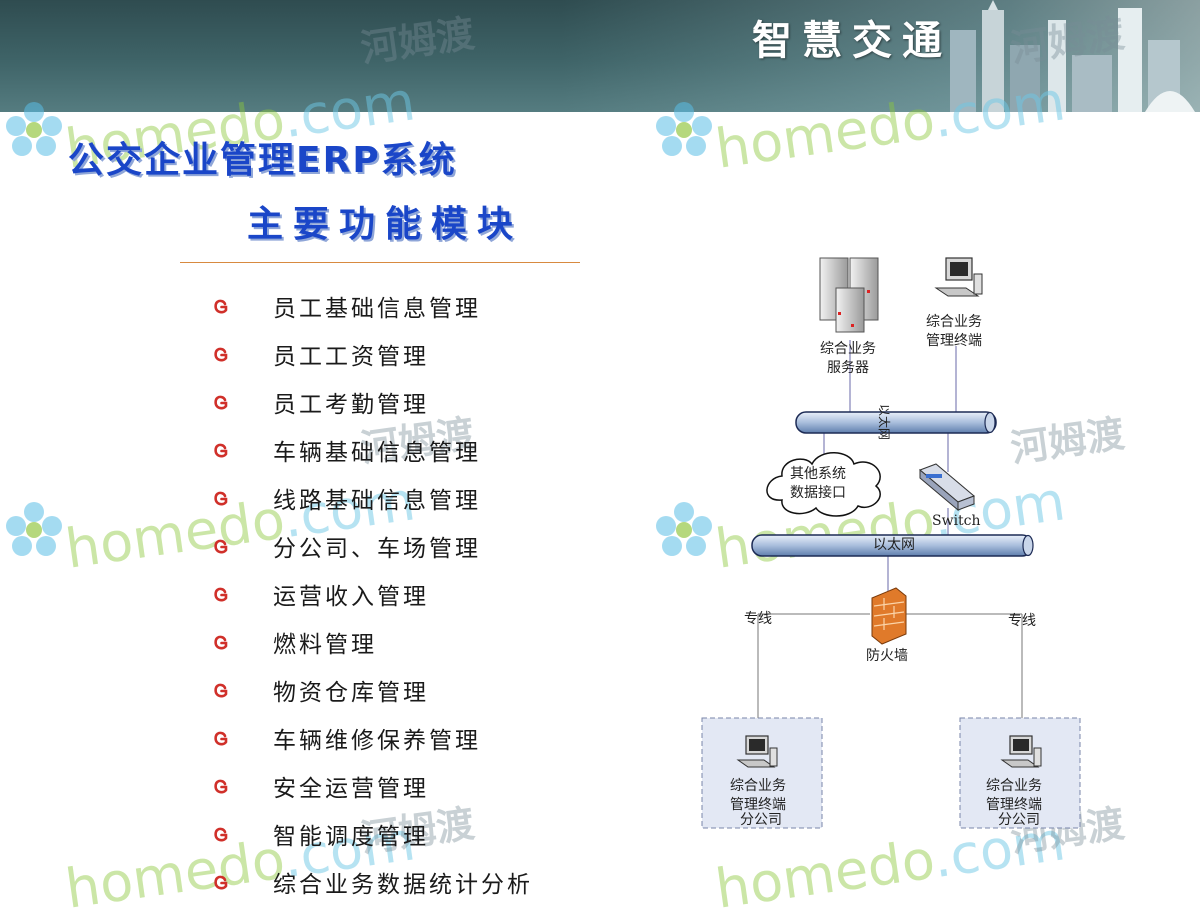 Image resolution: width=1200 pixels, height=921 pixels. Describe the element at coordinates (894, 545) in the screenshot. I see `ethernet-lower-label: 以太网` at that location.